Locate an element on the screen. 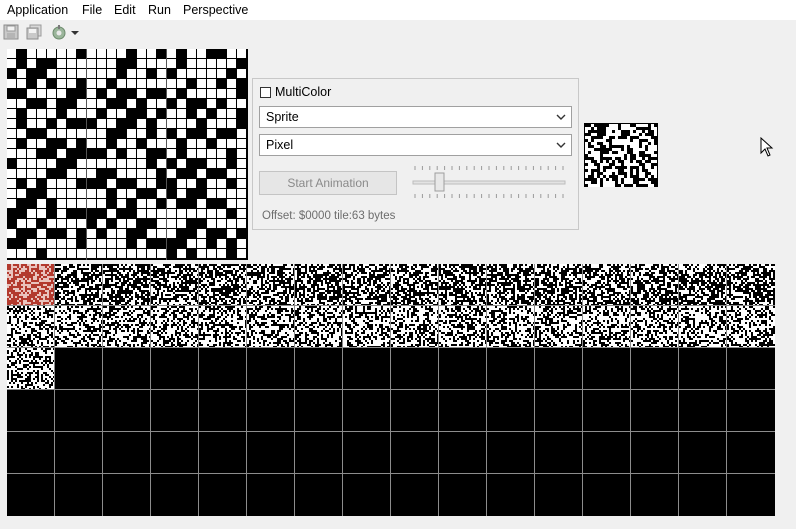 Image resolution: width=796 pixels, height=529 pixels. mouse-cursor-icon is located at coordinates (767, 146).